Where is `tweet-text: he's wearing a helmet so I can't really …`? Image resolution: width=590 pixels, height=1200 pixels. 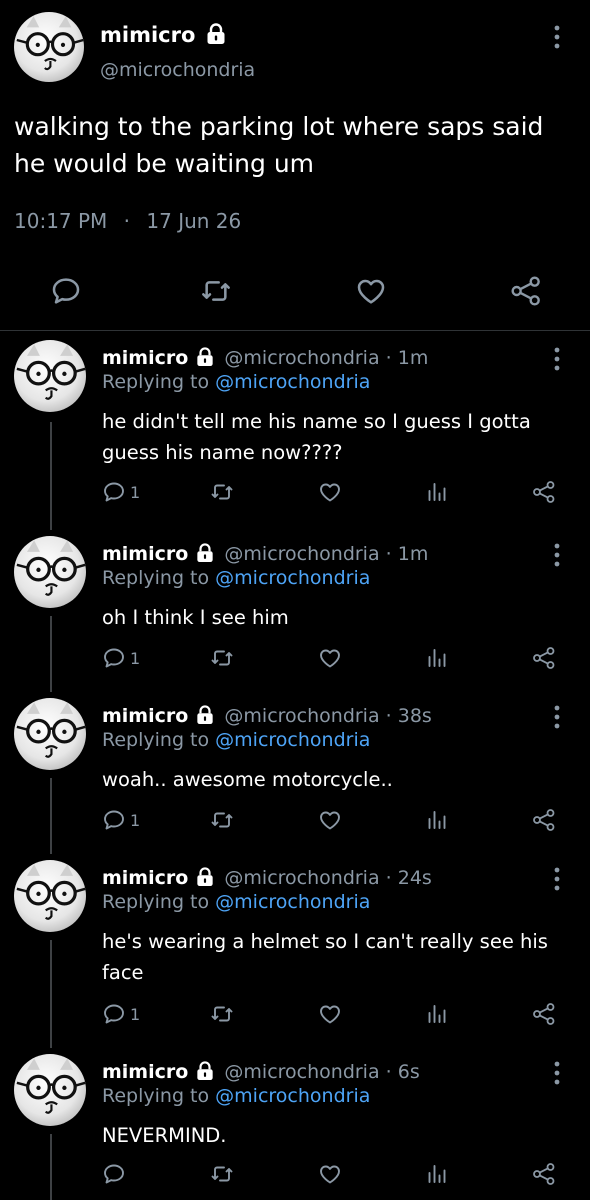
tweet-text: he's wearing a helmet so I can't really … is located at coordinates (325, 957).